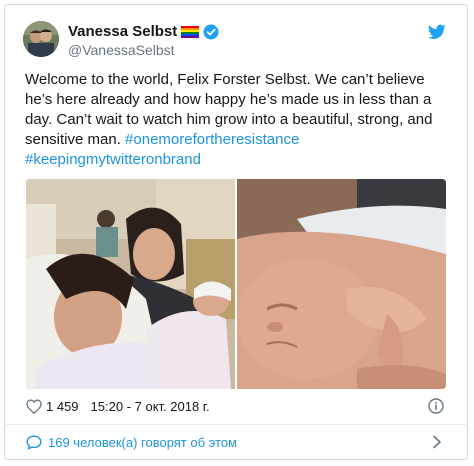  I want to click on author-name-row: Vanessa Selbst, so click(143, 32).